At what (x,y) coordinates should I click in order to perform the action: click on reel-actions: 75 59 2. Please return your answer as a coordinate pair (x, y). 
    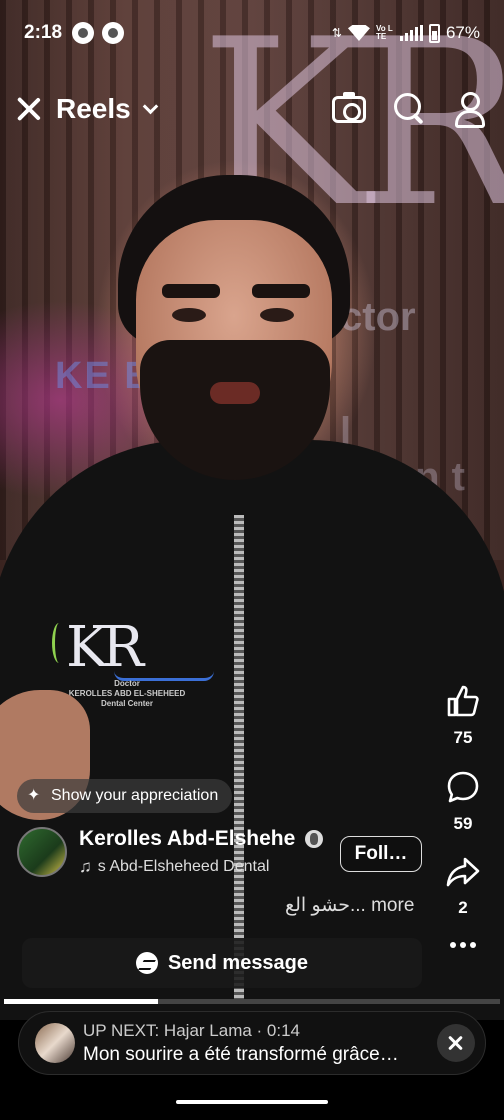
    Looking at the image, I should click on (463, 816).